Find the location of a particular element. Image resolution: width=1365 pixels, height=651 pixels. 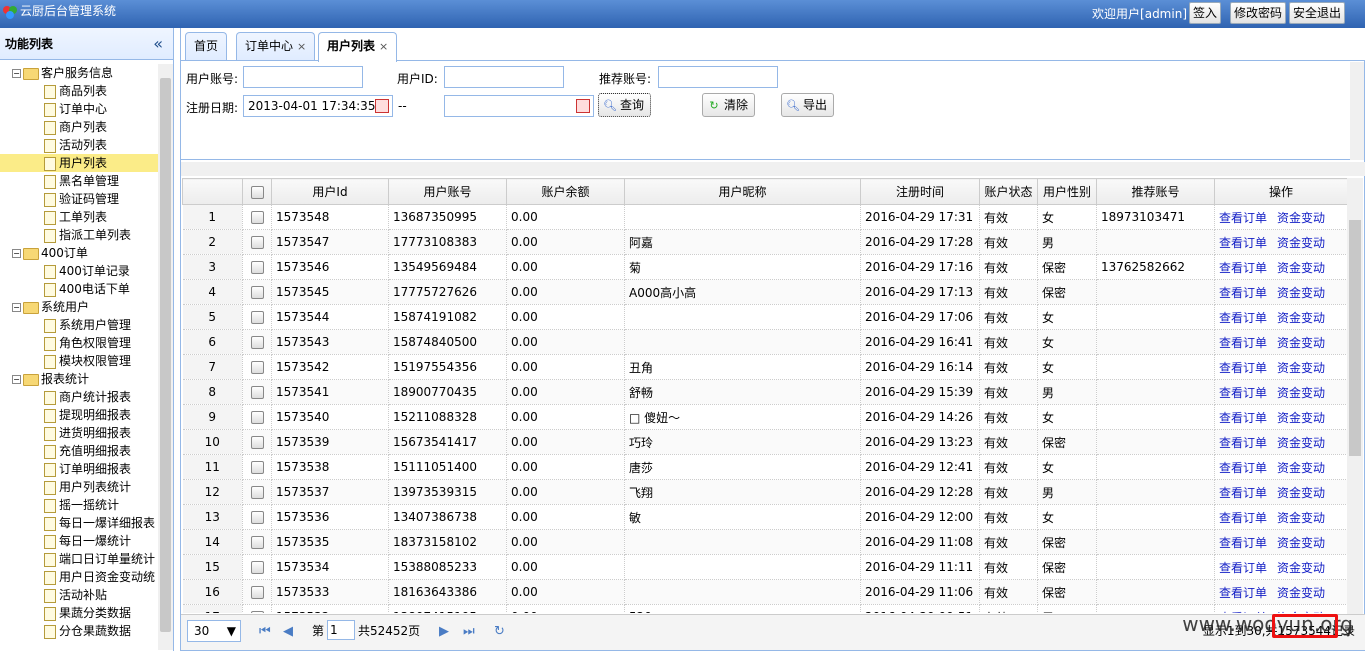

select-all-header is located at coordinates (257, 191).